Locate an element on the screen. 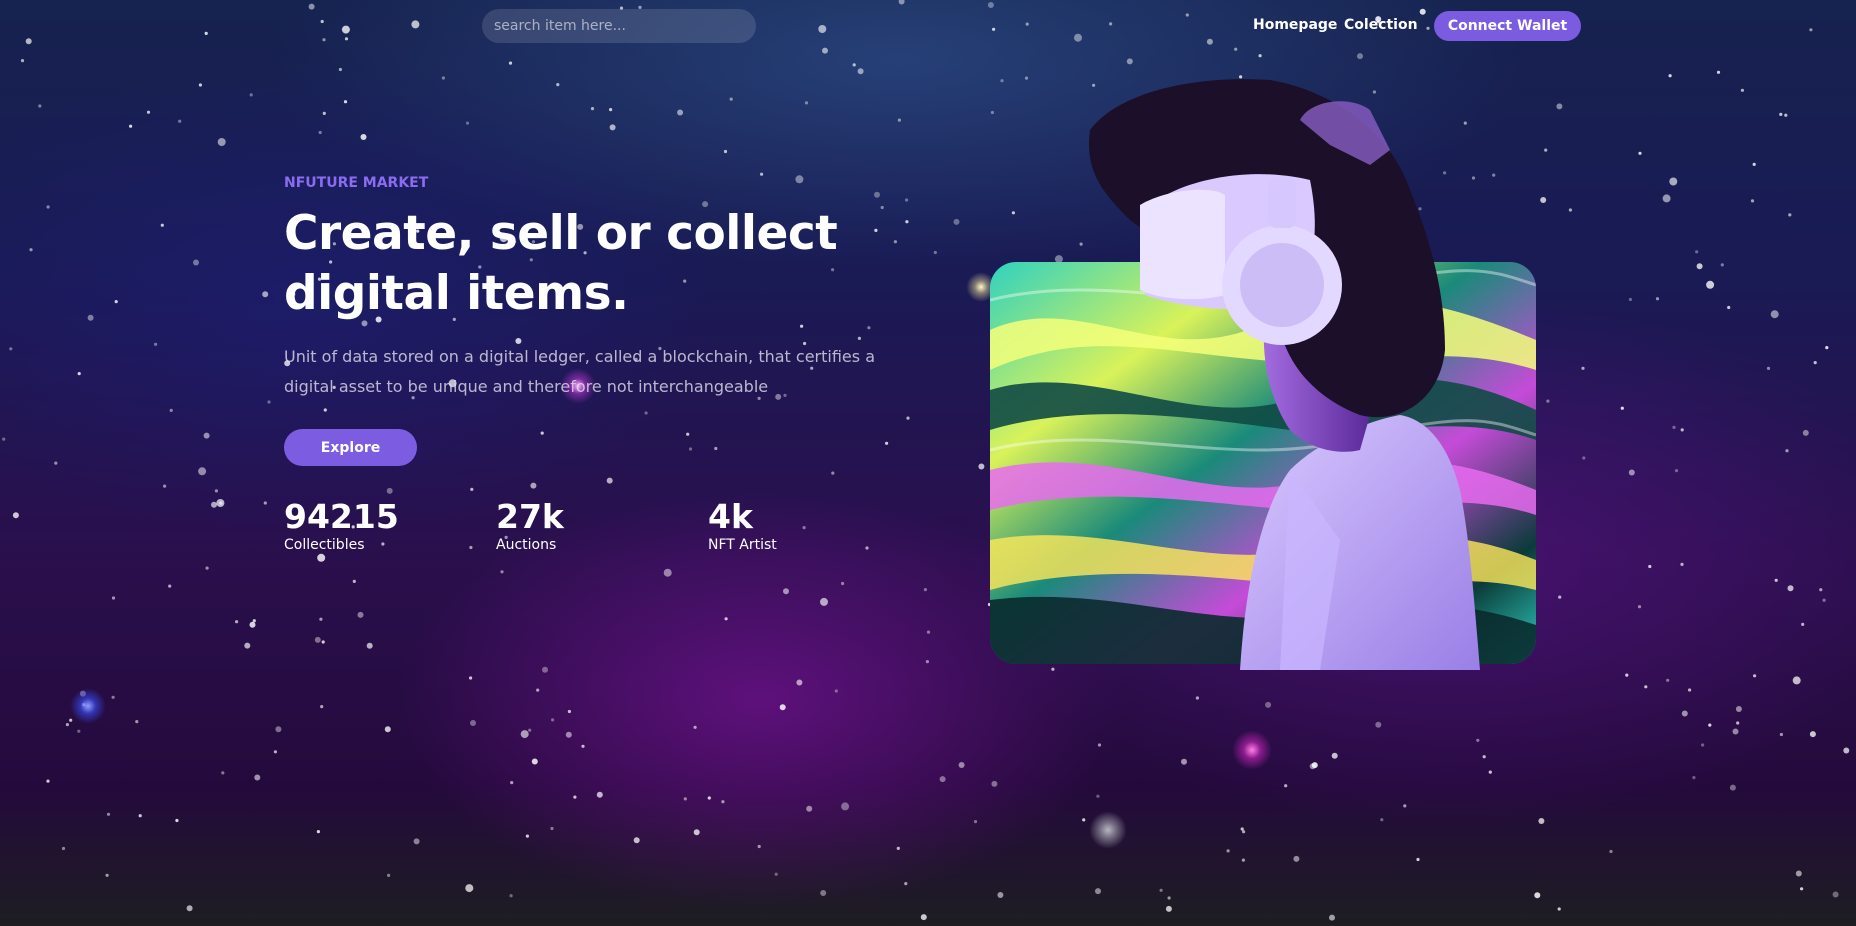  glow-light is located at coordinates (88, 706).